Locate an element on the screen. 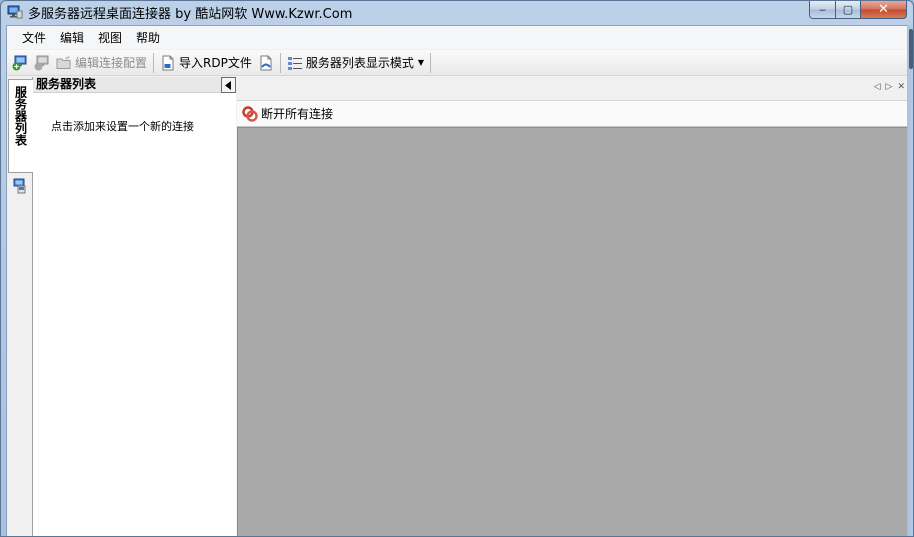 The height and width of the screenshot is (537, 914). panel-header: 服务器列表 is located at coordinates (134, 85).